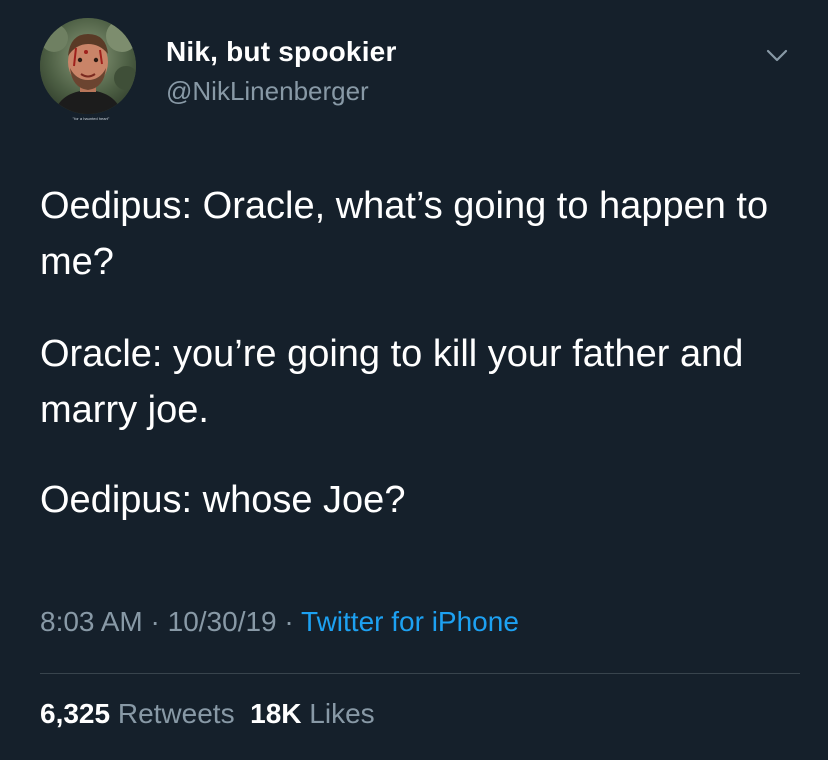 This screenshot has height=760, width=828. What do you see at coordinates (410, 621) in the screenshot?
I see `tweet-source-link: Twitter for iPhone` at bounding box center [410, 621].